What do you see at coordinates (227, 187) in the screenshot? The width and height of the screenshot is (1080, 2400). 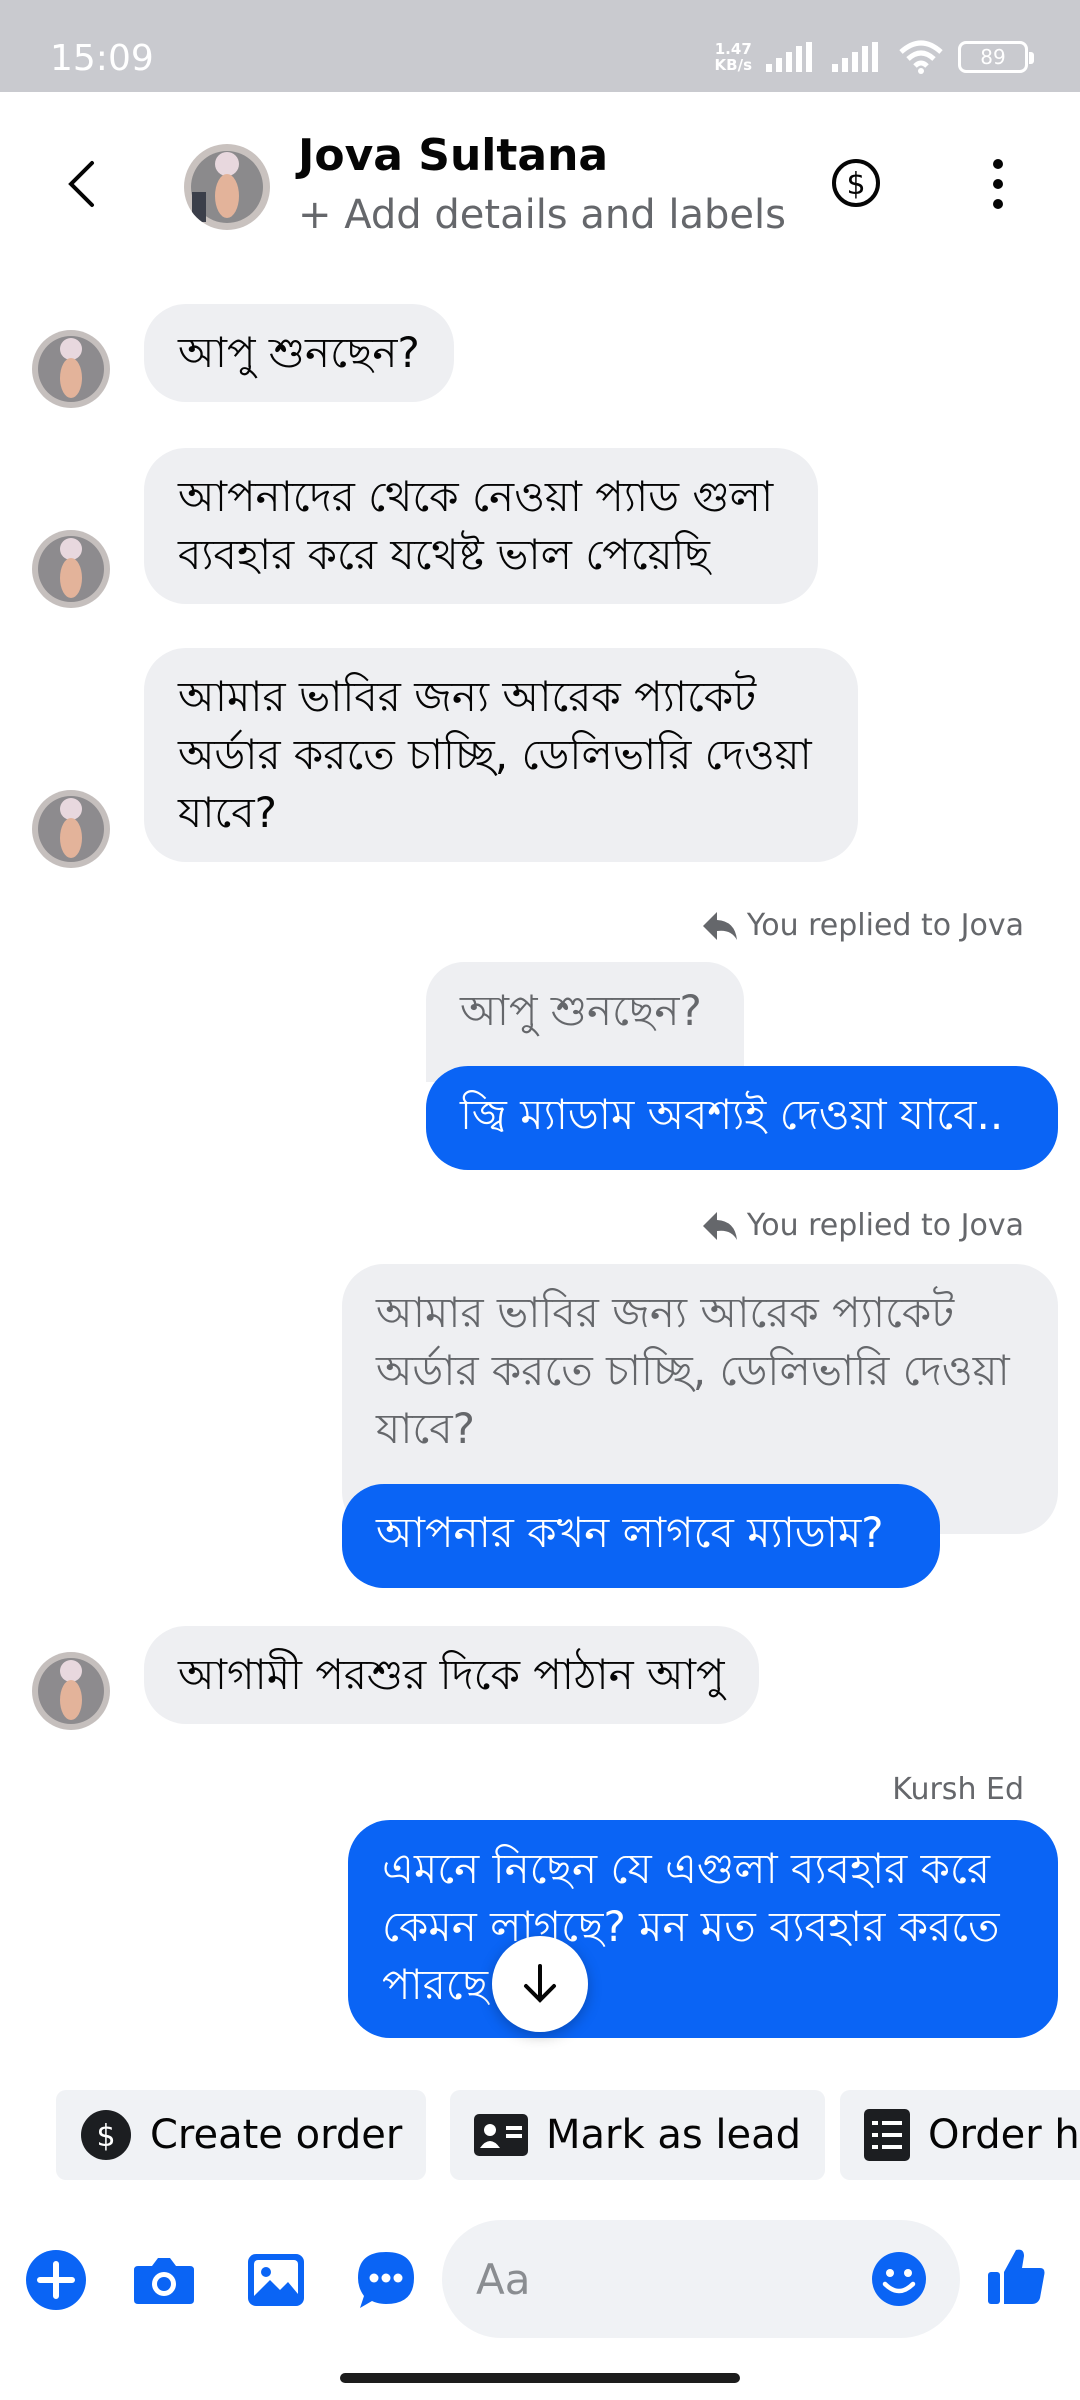 I see `contact-avatar` at bounding box center [227, 187].